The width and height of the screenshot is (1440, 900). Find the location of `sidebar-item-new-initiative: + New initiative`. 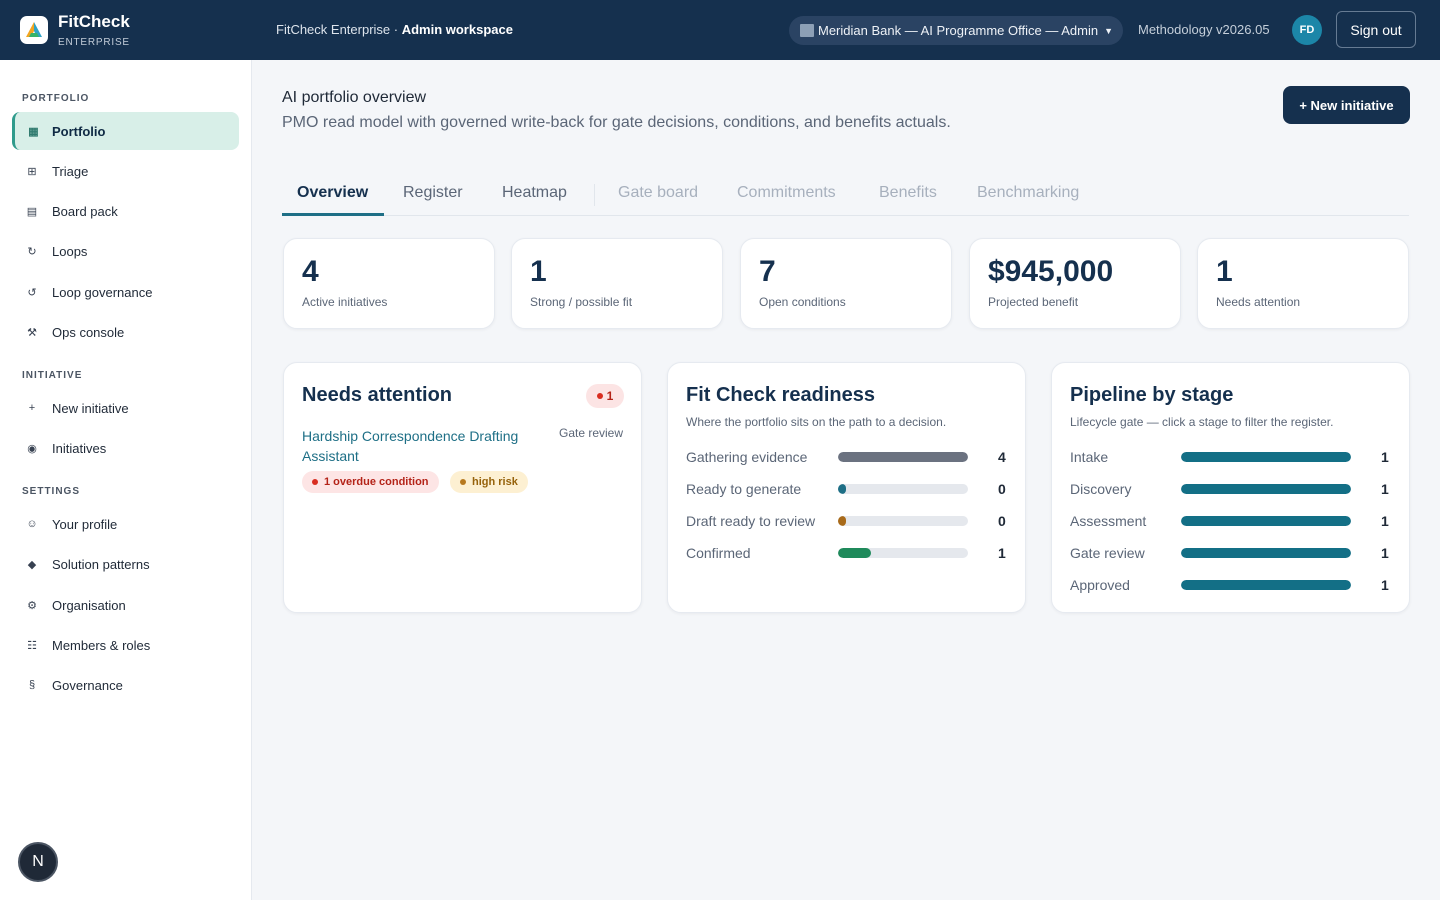

sidebar-item-new-initiative: + New initiative is located at coordinates (125, 408).